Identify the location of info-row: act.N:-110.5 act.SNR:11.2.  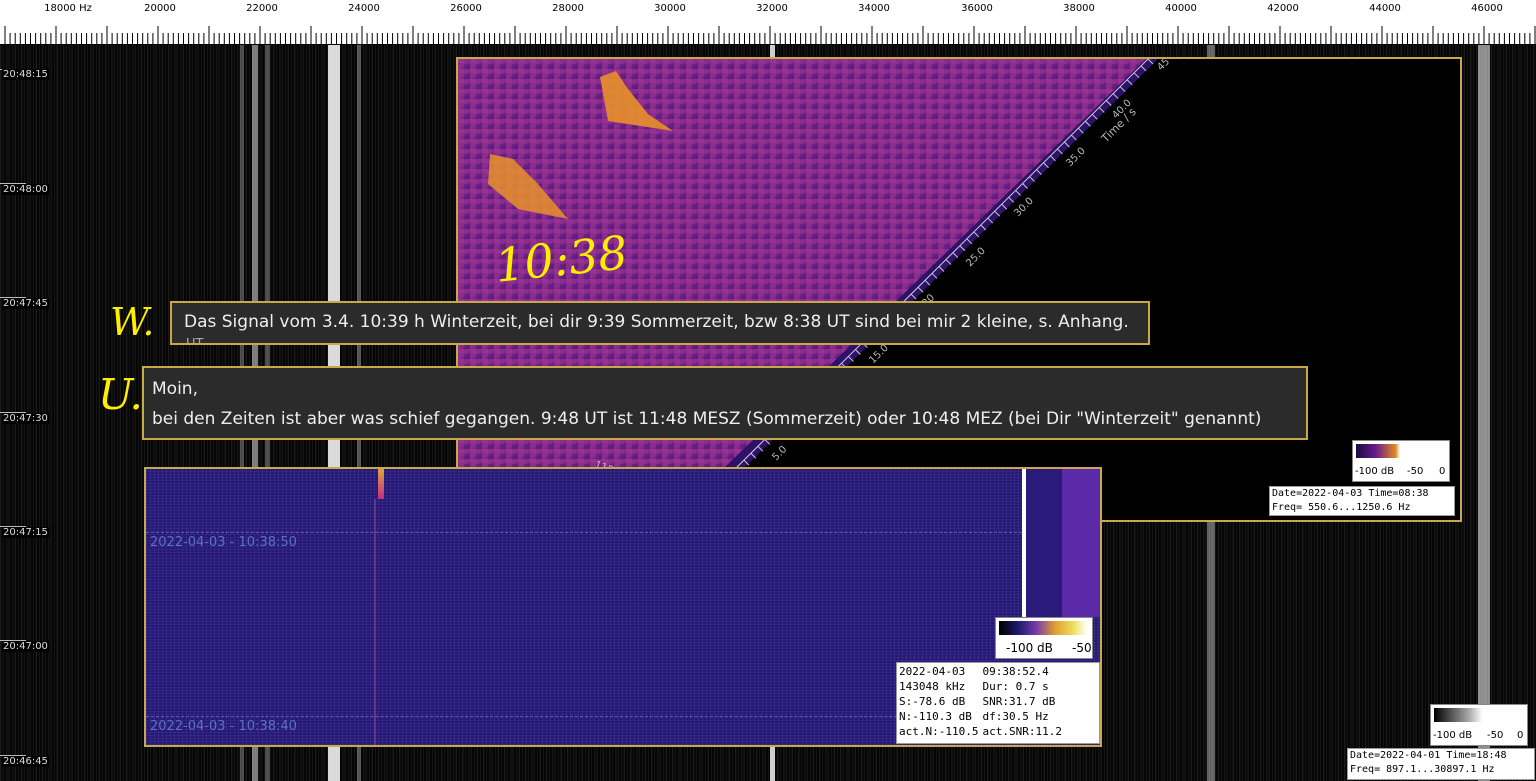
(982, 731).